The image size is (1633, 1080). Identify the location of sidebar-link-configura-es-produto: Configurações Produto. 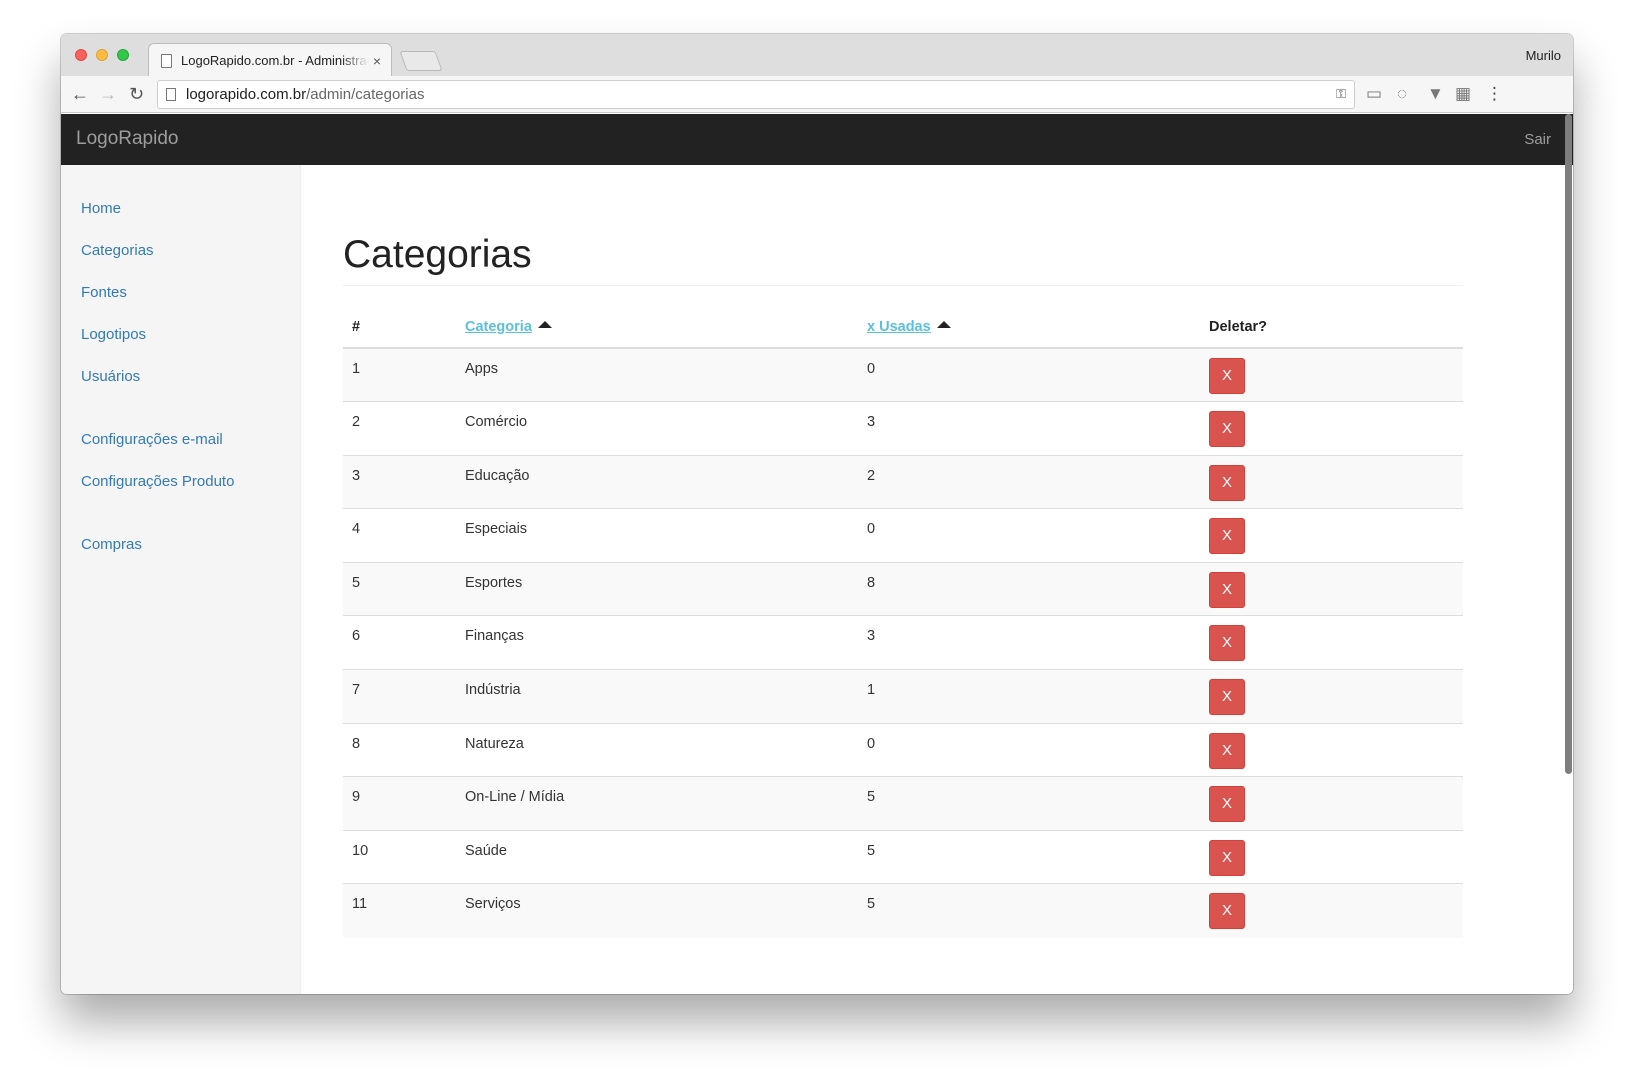
(180, 487).